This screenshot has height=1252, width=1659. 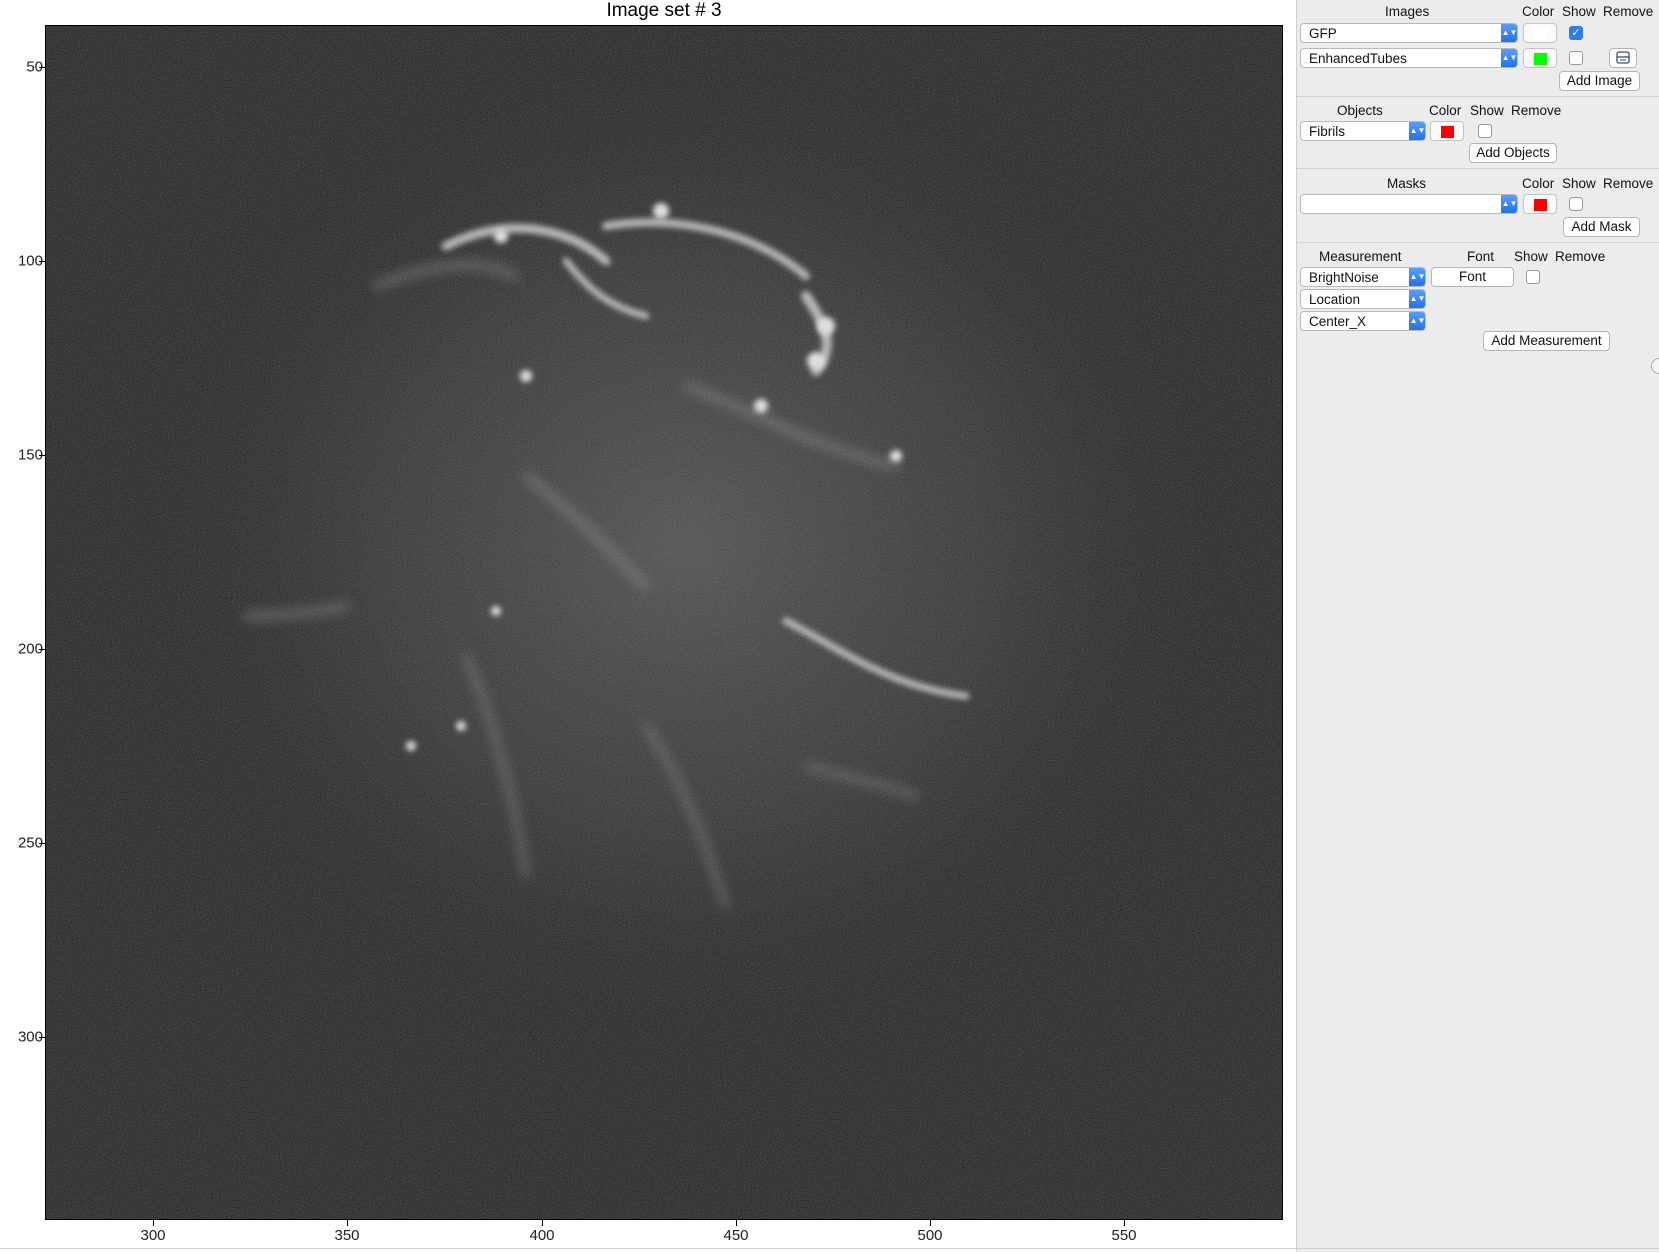 I want to click on objects-show-checkbox, so click(x=1485, y=131).